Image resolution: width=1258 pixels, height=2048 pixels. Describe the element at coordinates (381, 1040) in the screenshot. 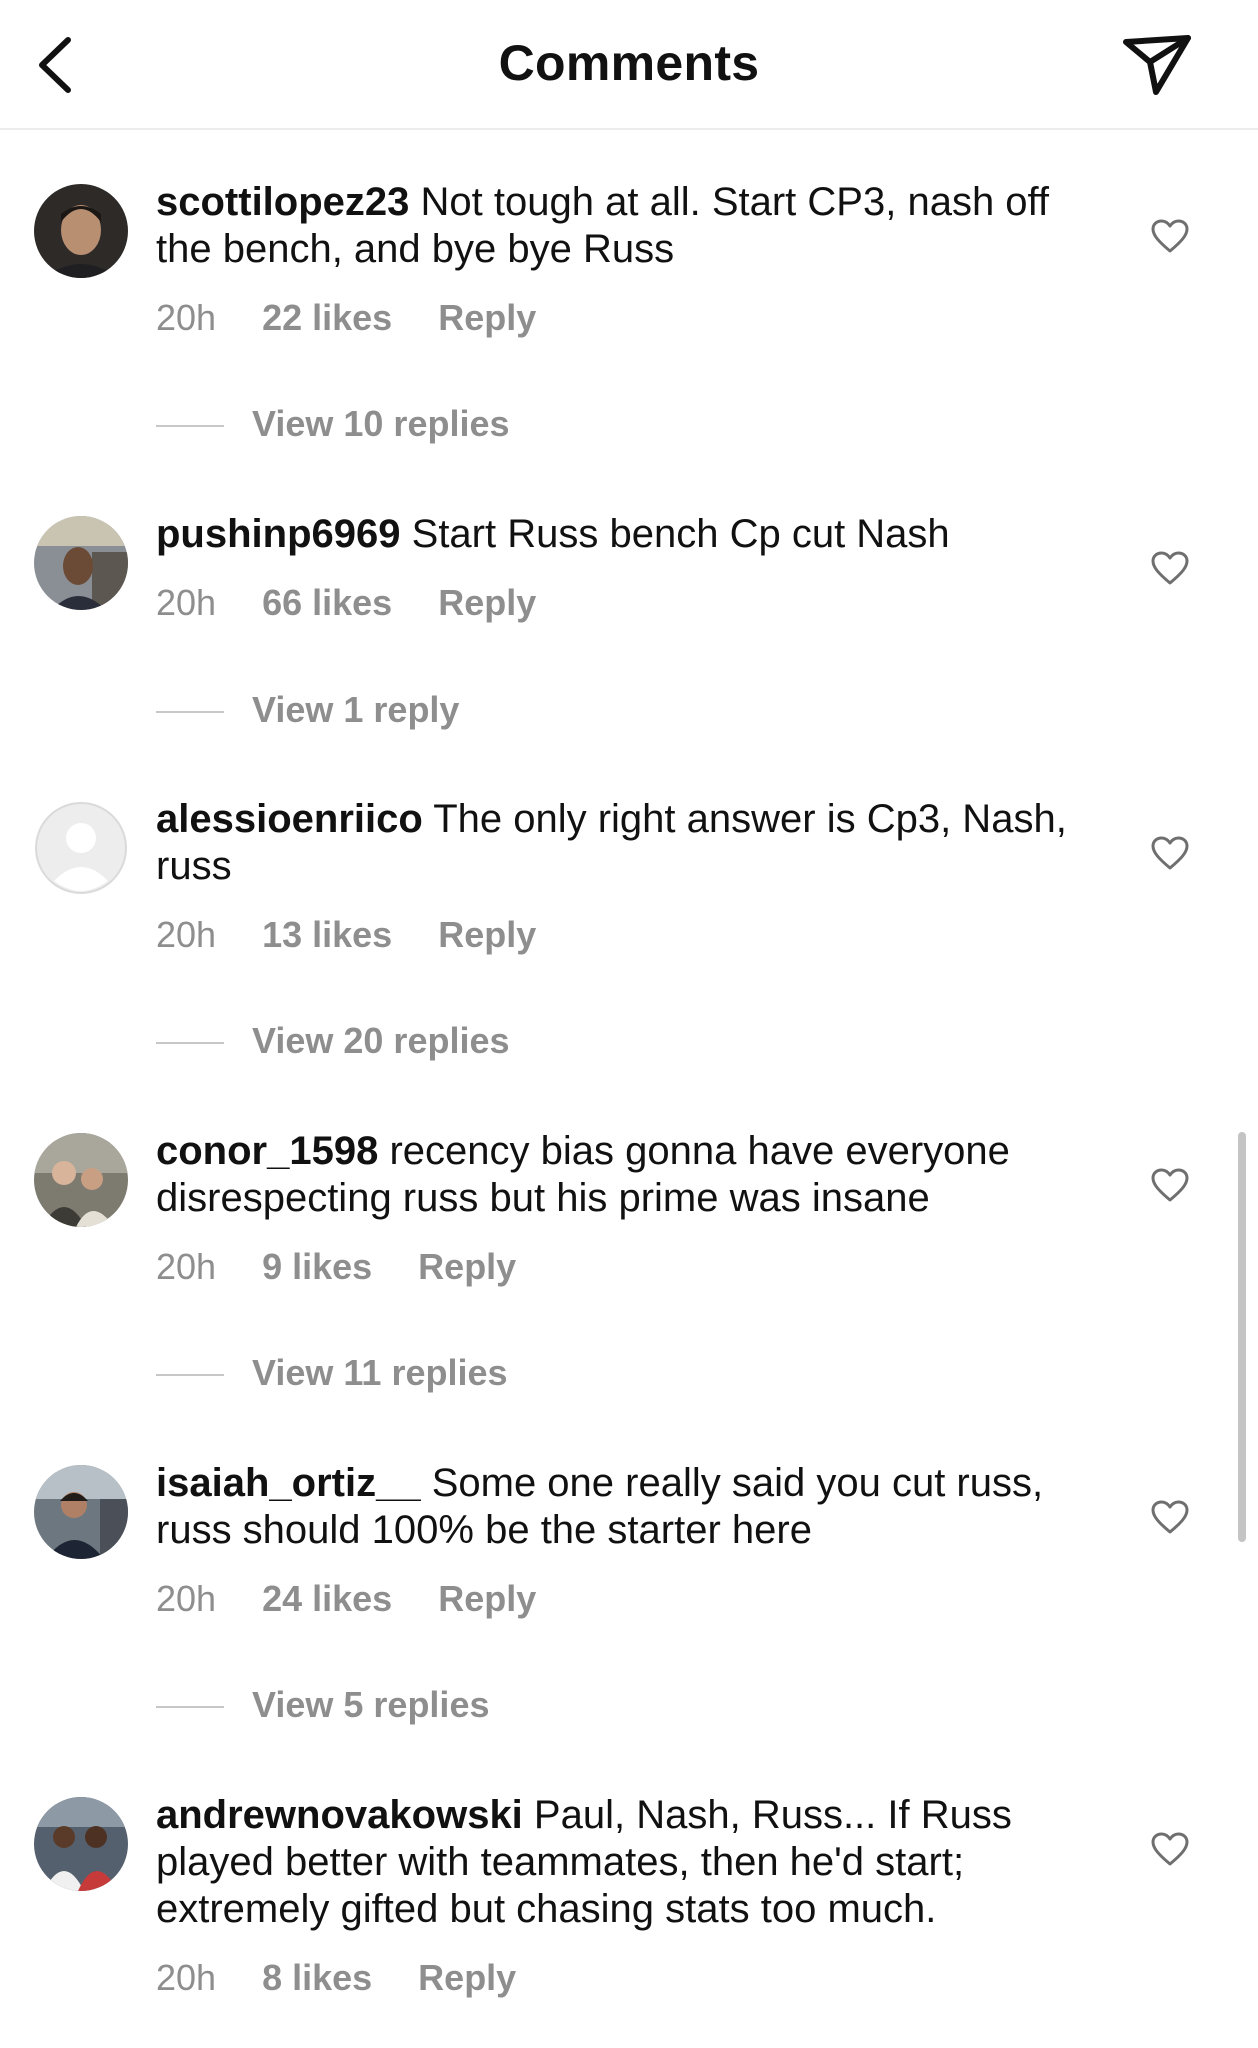

I see `view-replies-label: View 20 replies` at that location.